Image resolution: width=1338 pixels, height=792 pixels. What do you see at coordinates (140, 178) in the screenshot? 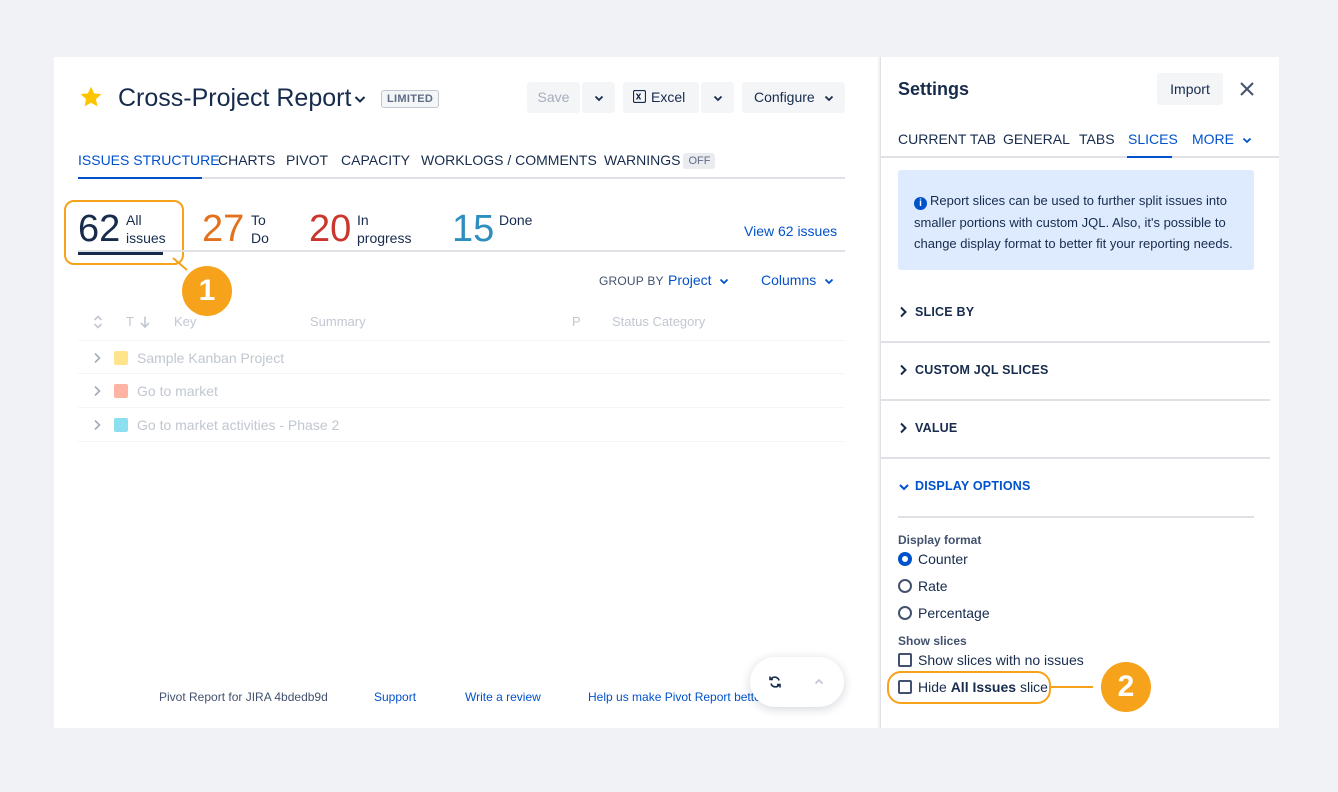
I see `active-tab-indicator` at bounding box center [140, 178].